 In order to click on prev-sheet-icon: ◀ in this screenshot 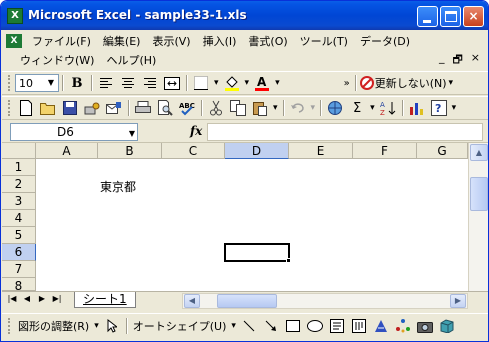, I will do `click(27, 298)`.